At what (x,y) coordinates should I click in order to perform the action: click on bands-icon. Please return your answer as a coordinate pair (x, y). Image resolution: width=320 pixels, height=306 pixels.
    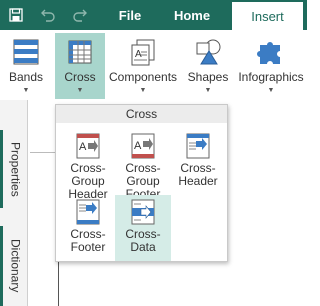
    Looking at the image, I should click on (26, 52).